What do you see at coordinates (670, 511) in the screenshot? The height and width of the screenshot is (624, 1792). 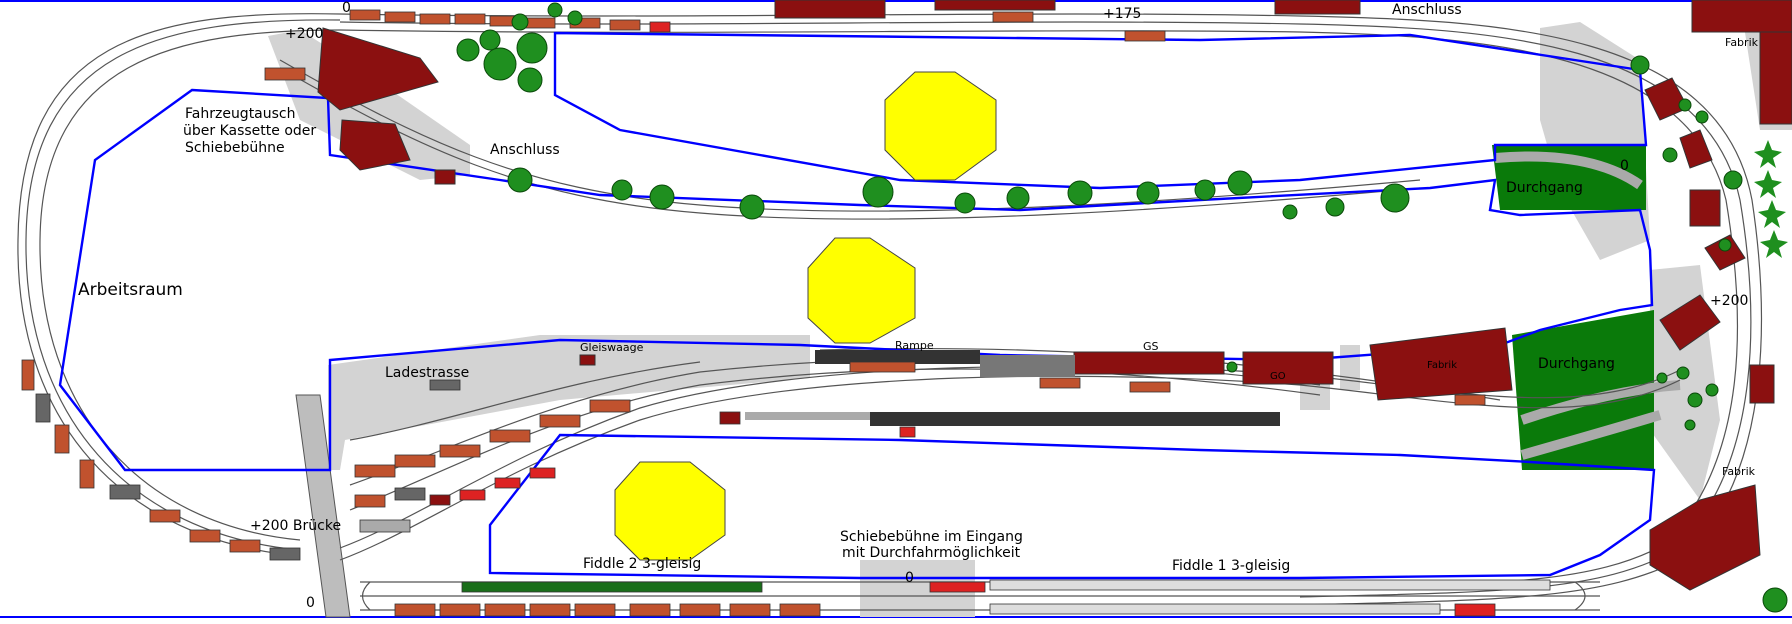 I see `column-bottom` at bounding box center [670, 511].